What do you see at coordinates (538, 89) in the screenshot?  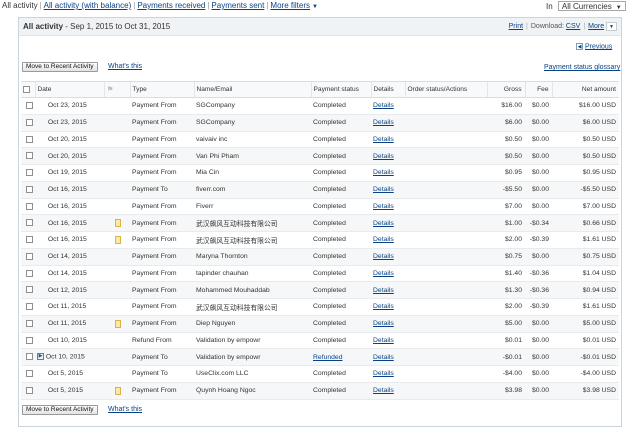 I see `column-header-fee: Fee` at bounding box center [538, 89].